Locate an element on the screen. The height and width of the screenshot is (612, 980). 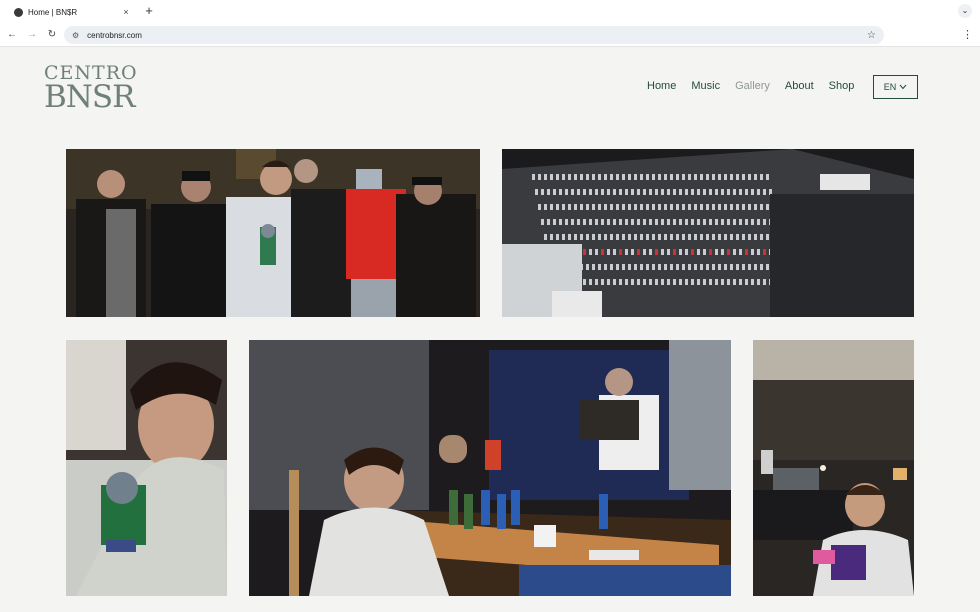
back-arrow-icon: ← is located at coordinates (12, 35).